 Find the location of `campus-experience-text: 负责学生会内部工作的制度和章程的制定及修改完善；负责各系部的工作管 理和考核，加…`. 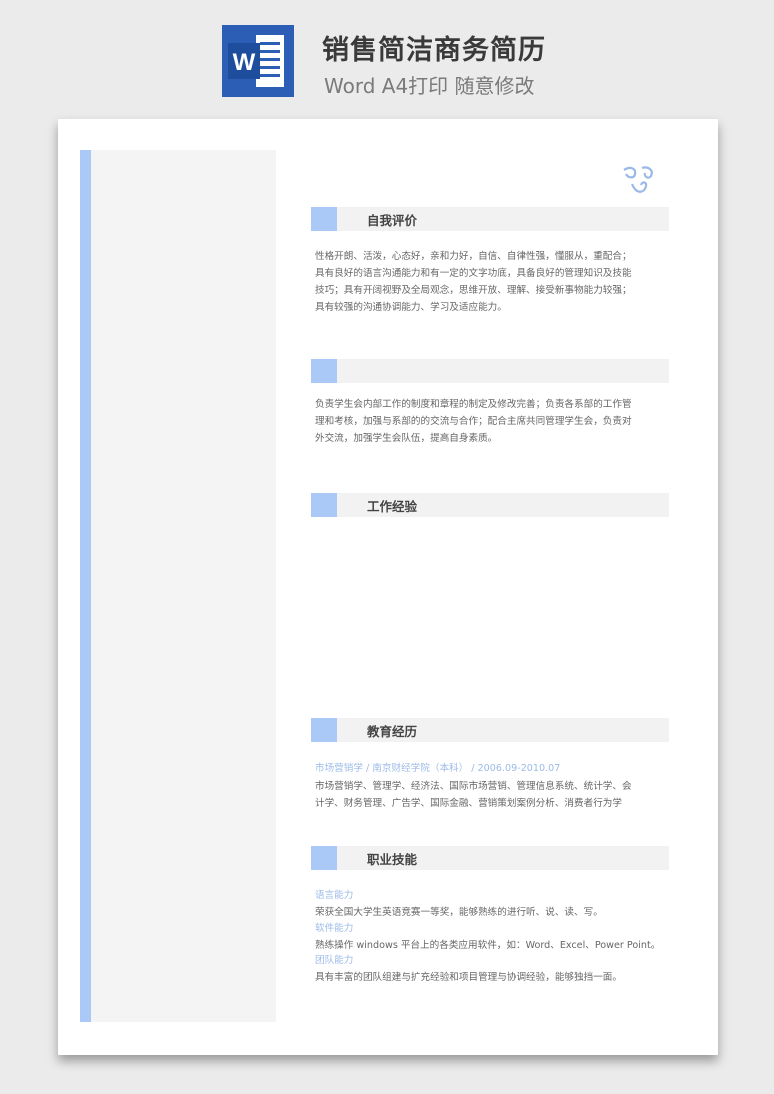

campus-experience-text: 负责学生会内部工作的制度和章程的制定及修改完善；负责各系部的工作管 理和考核，加… is located at coordinates (493, 421).